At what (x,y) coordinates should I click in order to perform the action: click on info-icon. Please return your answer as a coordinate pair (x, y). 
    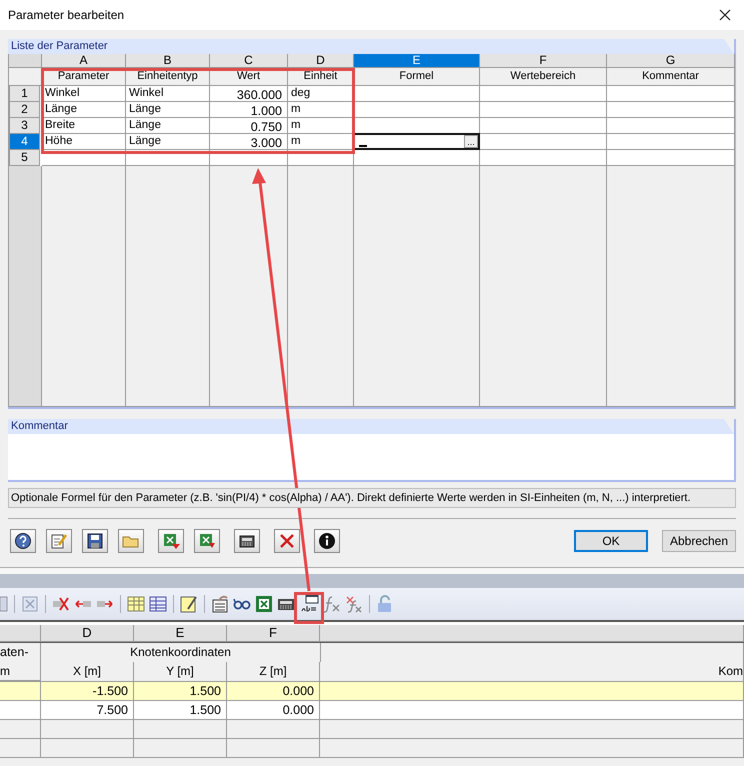
    Looking at the image, I should click on (327, 541).